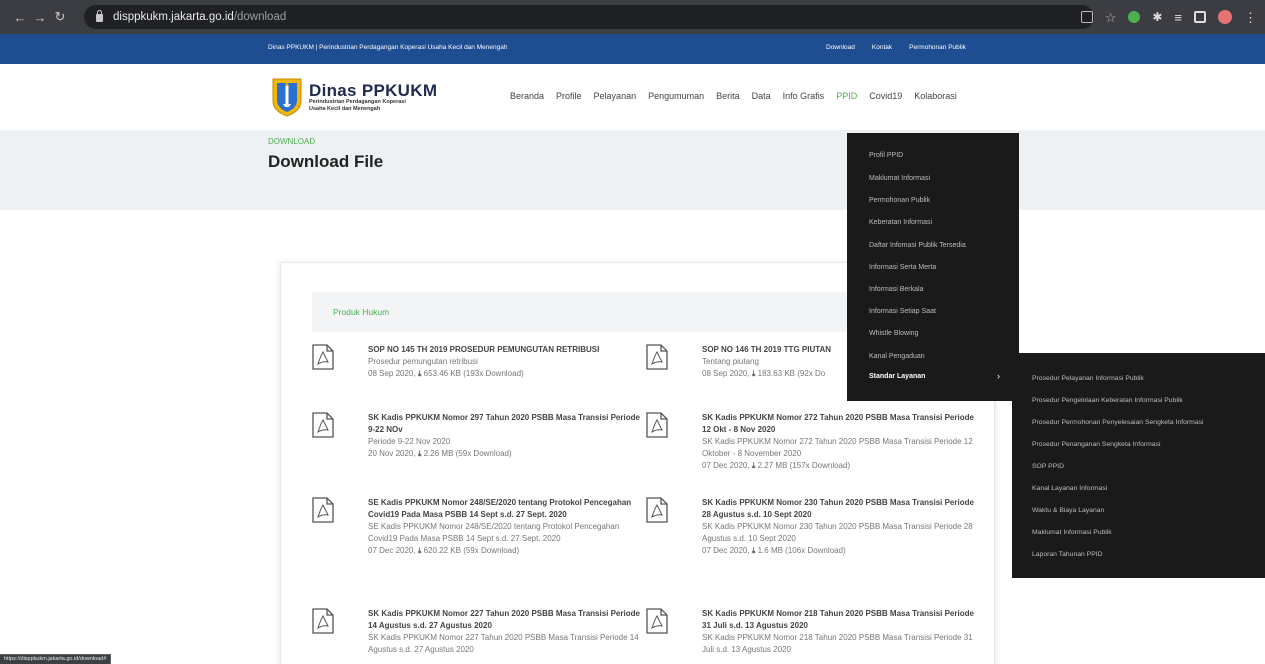 Image resolution: width=1265 pixels, height=664 pixels. What do you see at coordinates (508, 374) in the screenshot?
I see `doc-meta: 08 Sep 2020, ⤓ 653.46 KB (193x Download)` at bounding box center [508, 374].